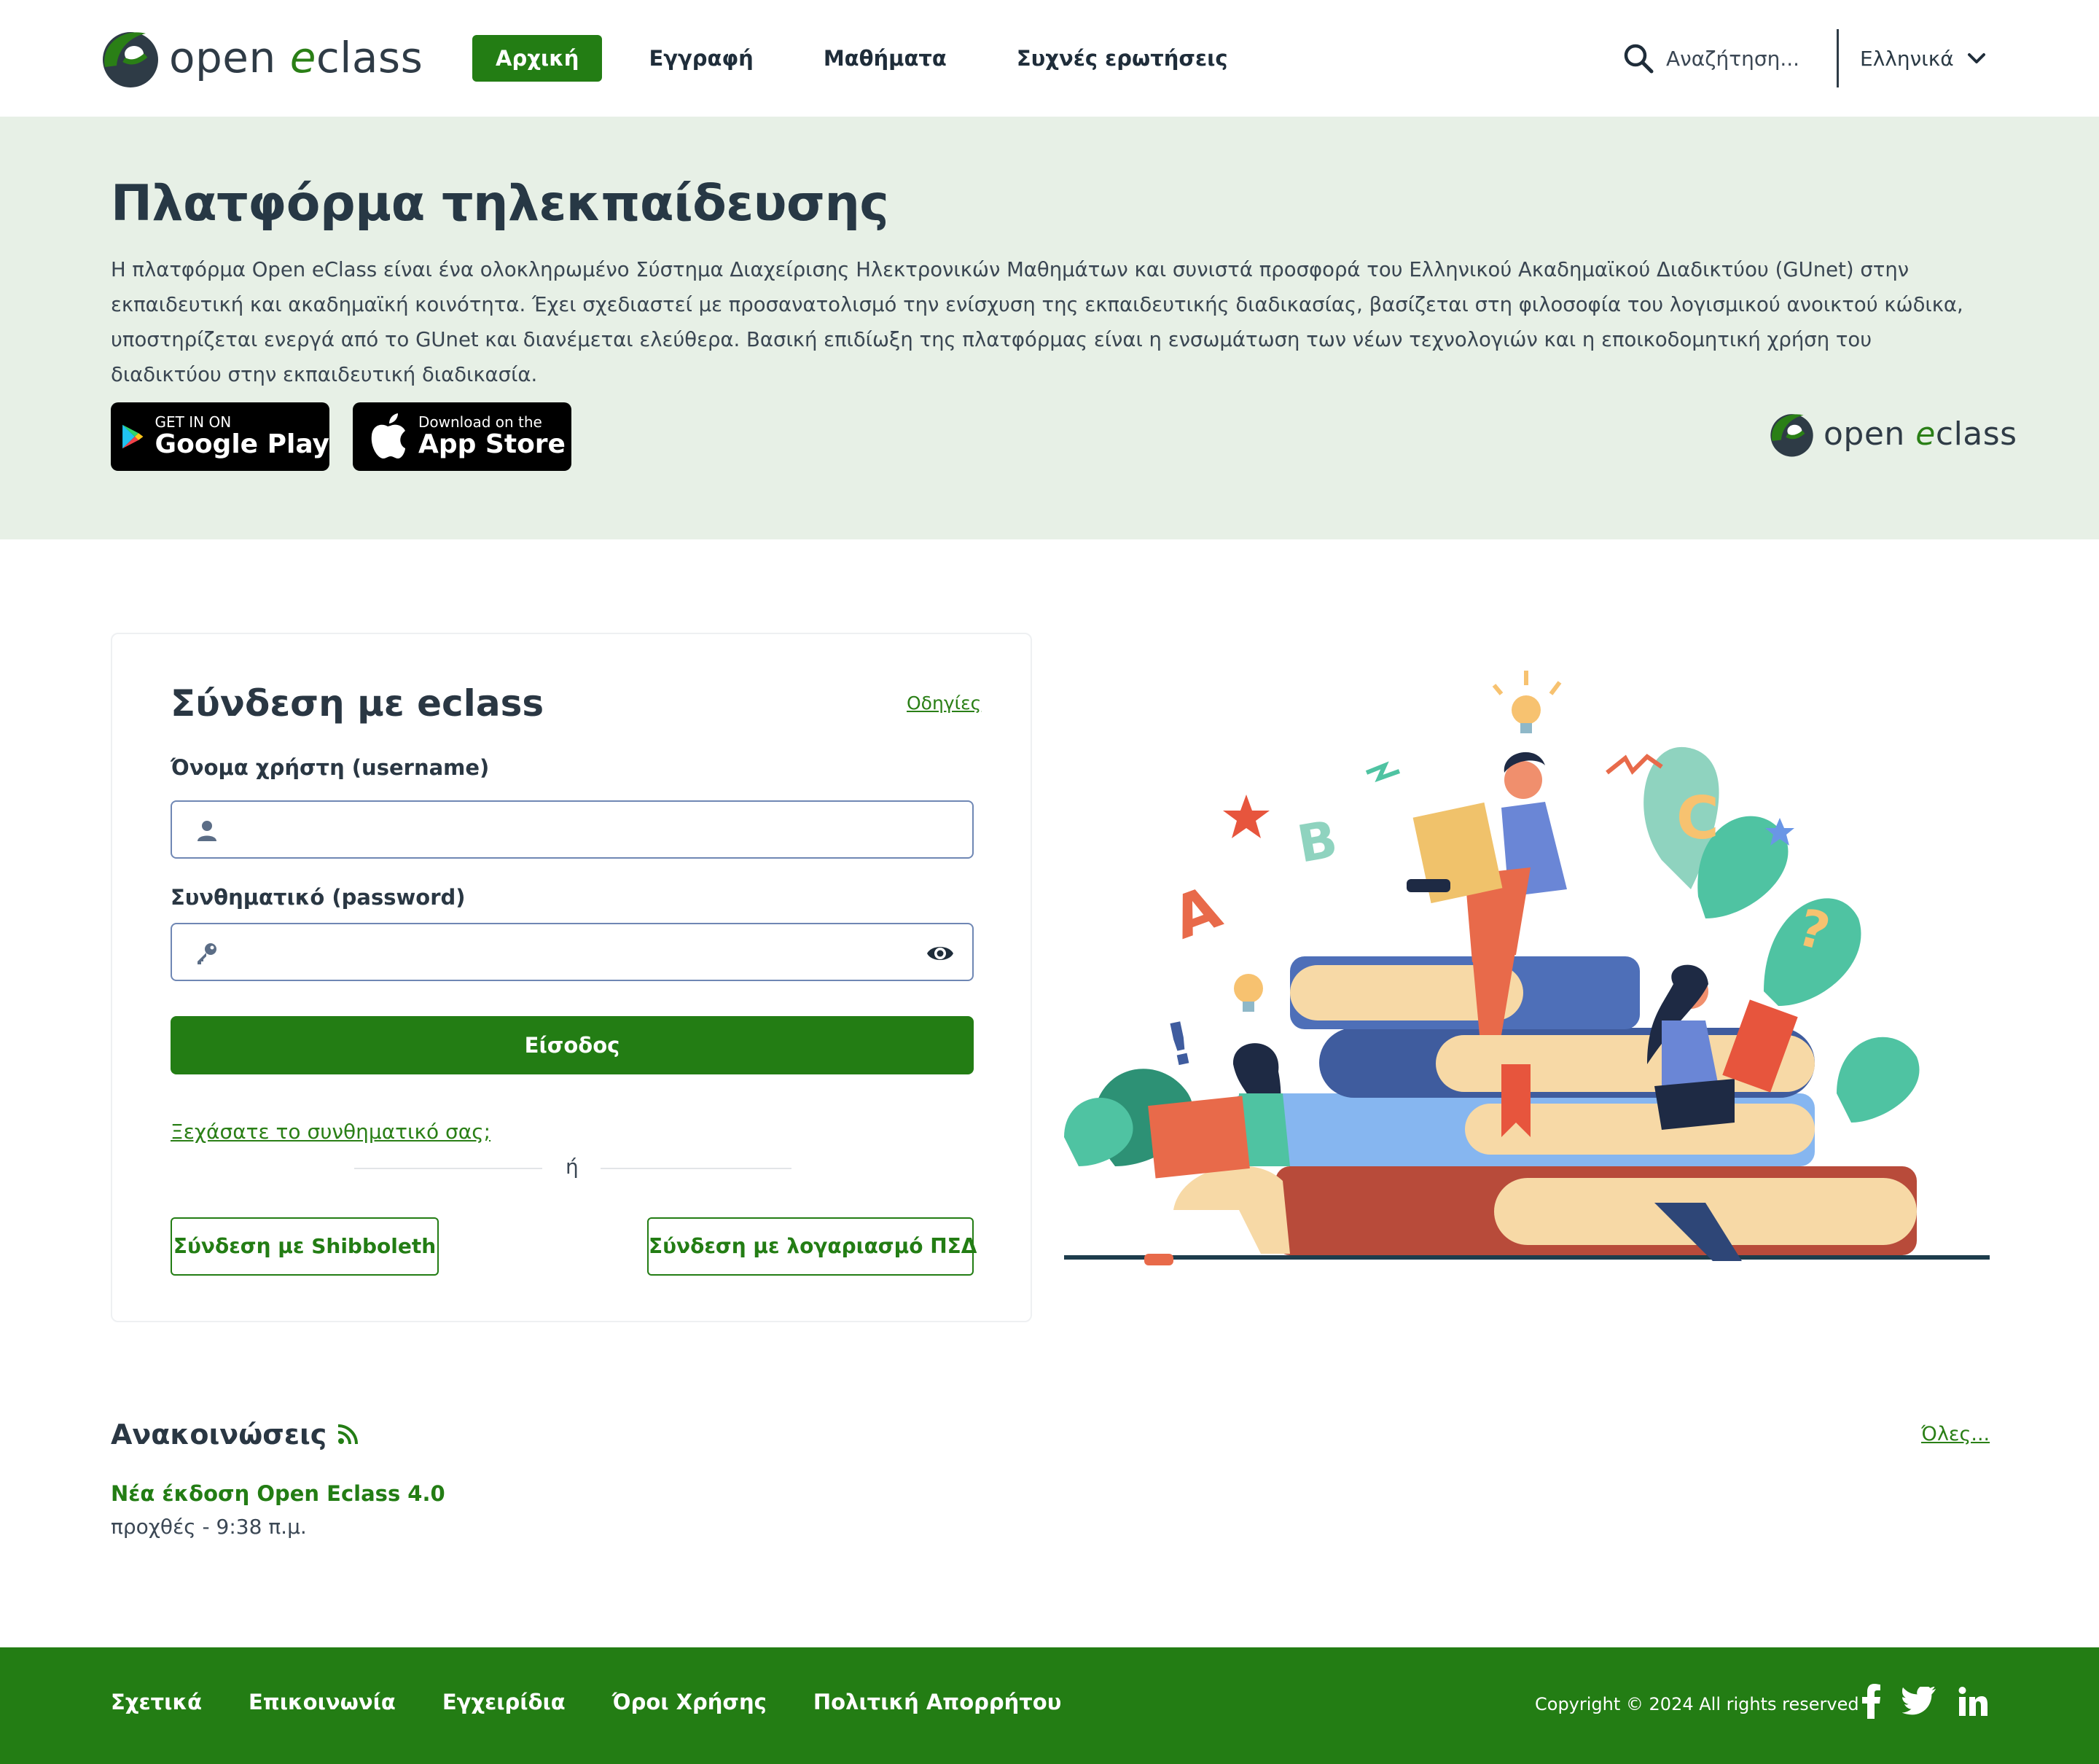 This screenshot has width=2099, height=1764. What do you see at coordinates (207, 831) in the screenshot?
I see `user-icon` at bounding box center [207, 831].